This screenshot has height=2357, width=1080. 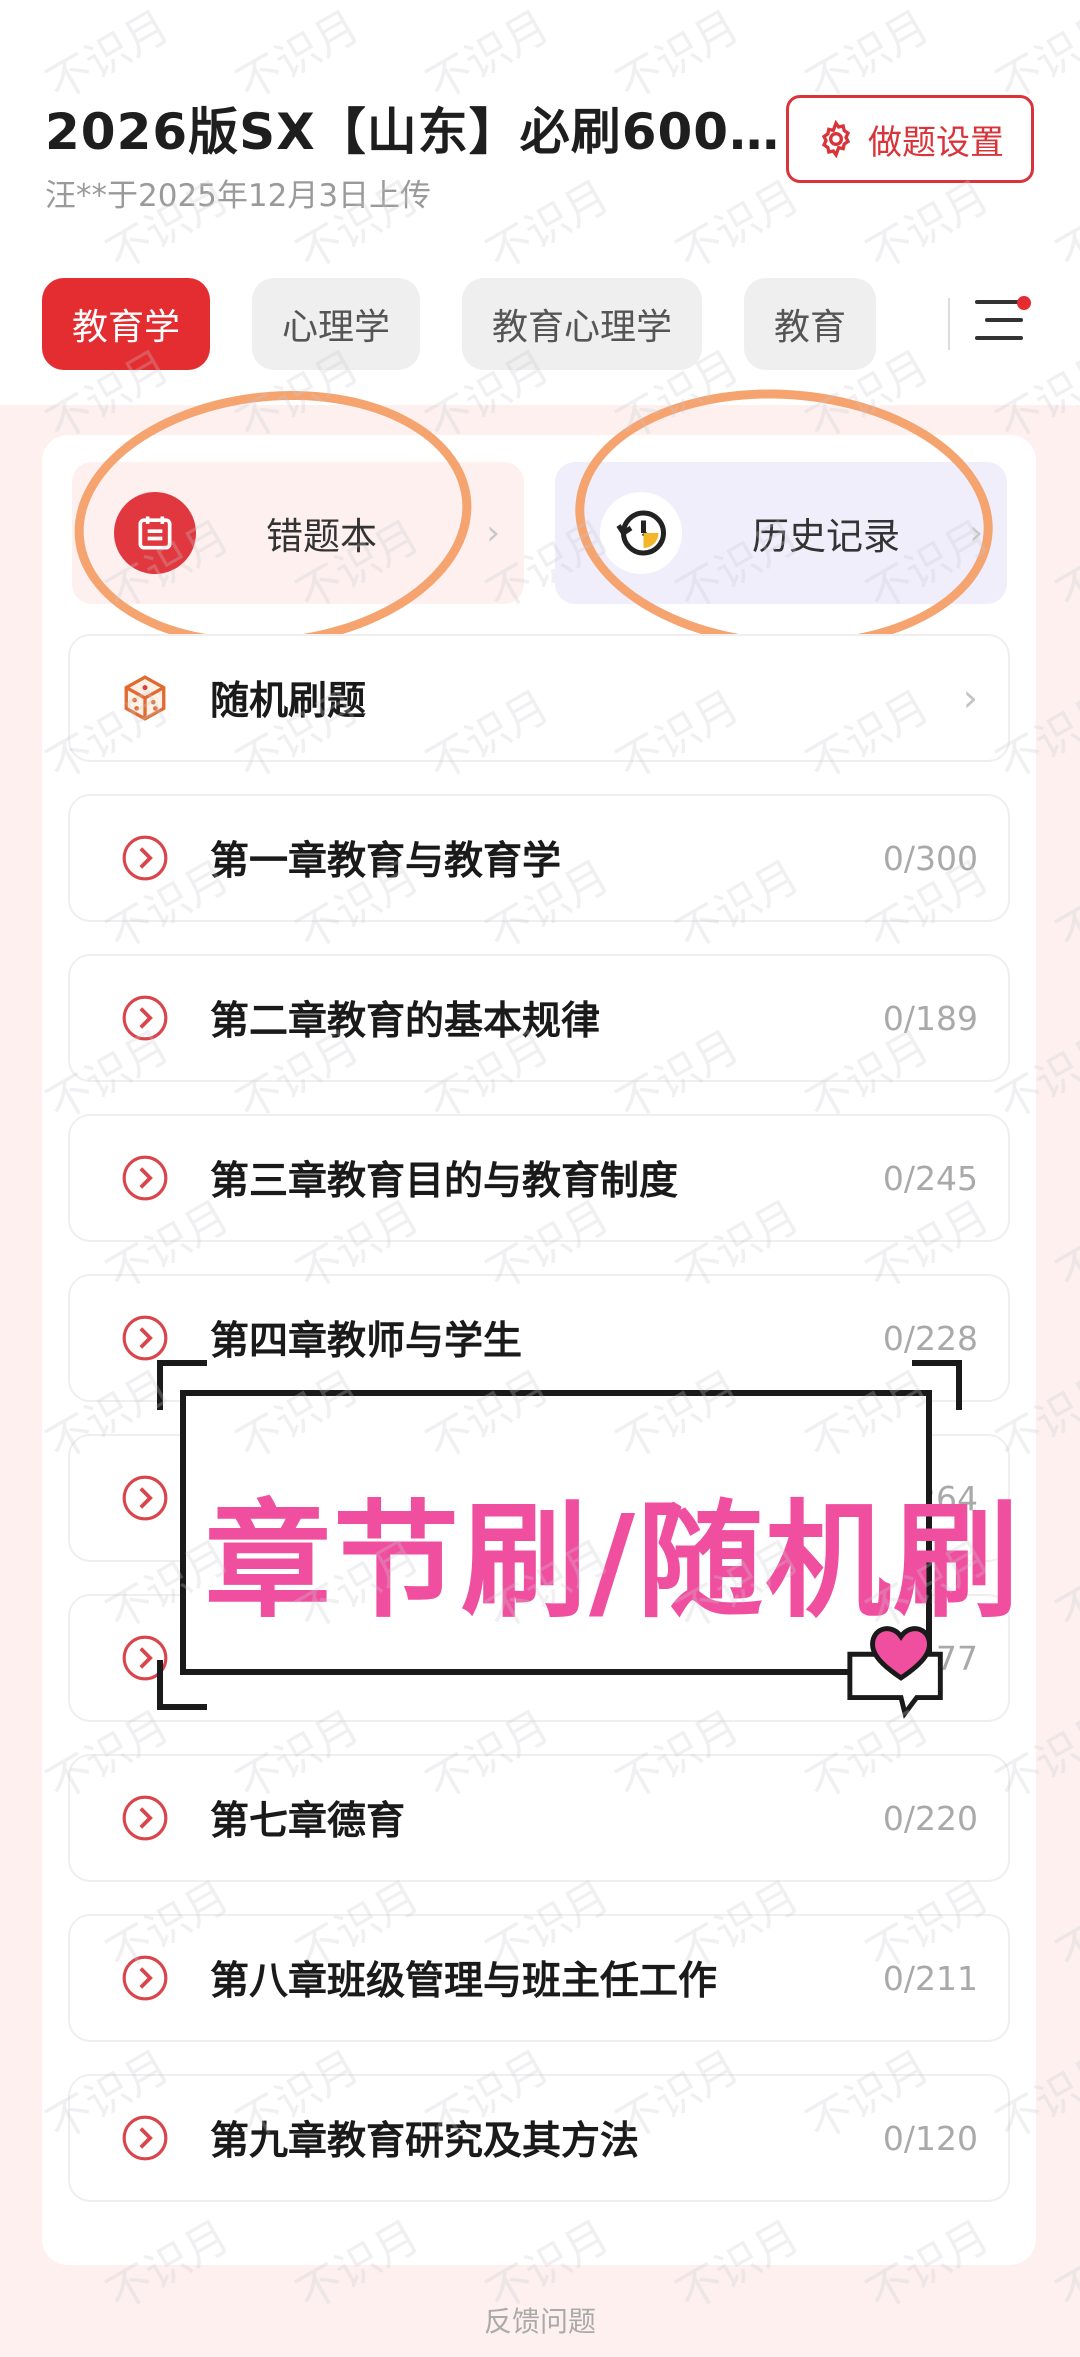 I want to click on chapter-progress: 0/245, so click(x=930, y=1178).